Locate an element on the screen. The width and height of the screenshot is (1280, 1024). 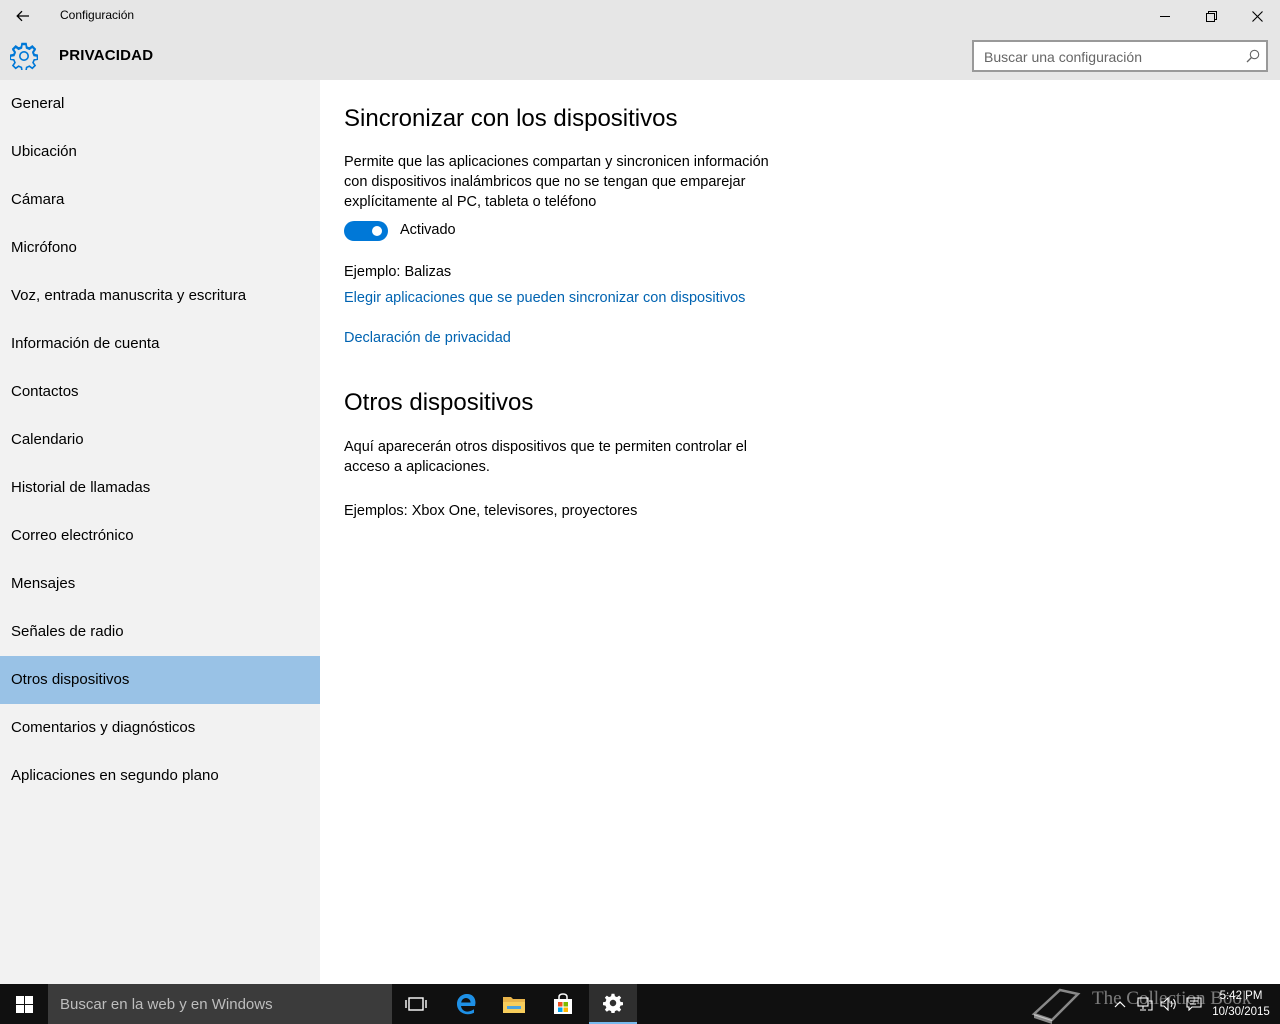
action-center-button is located at coordinates (1194, 1004).